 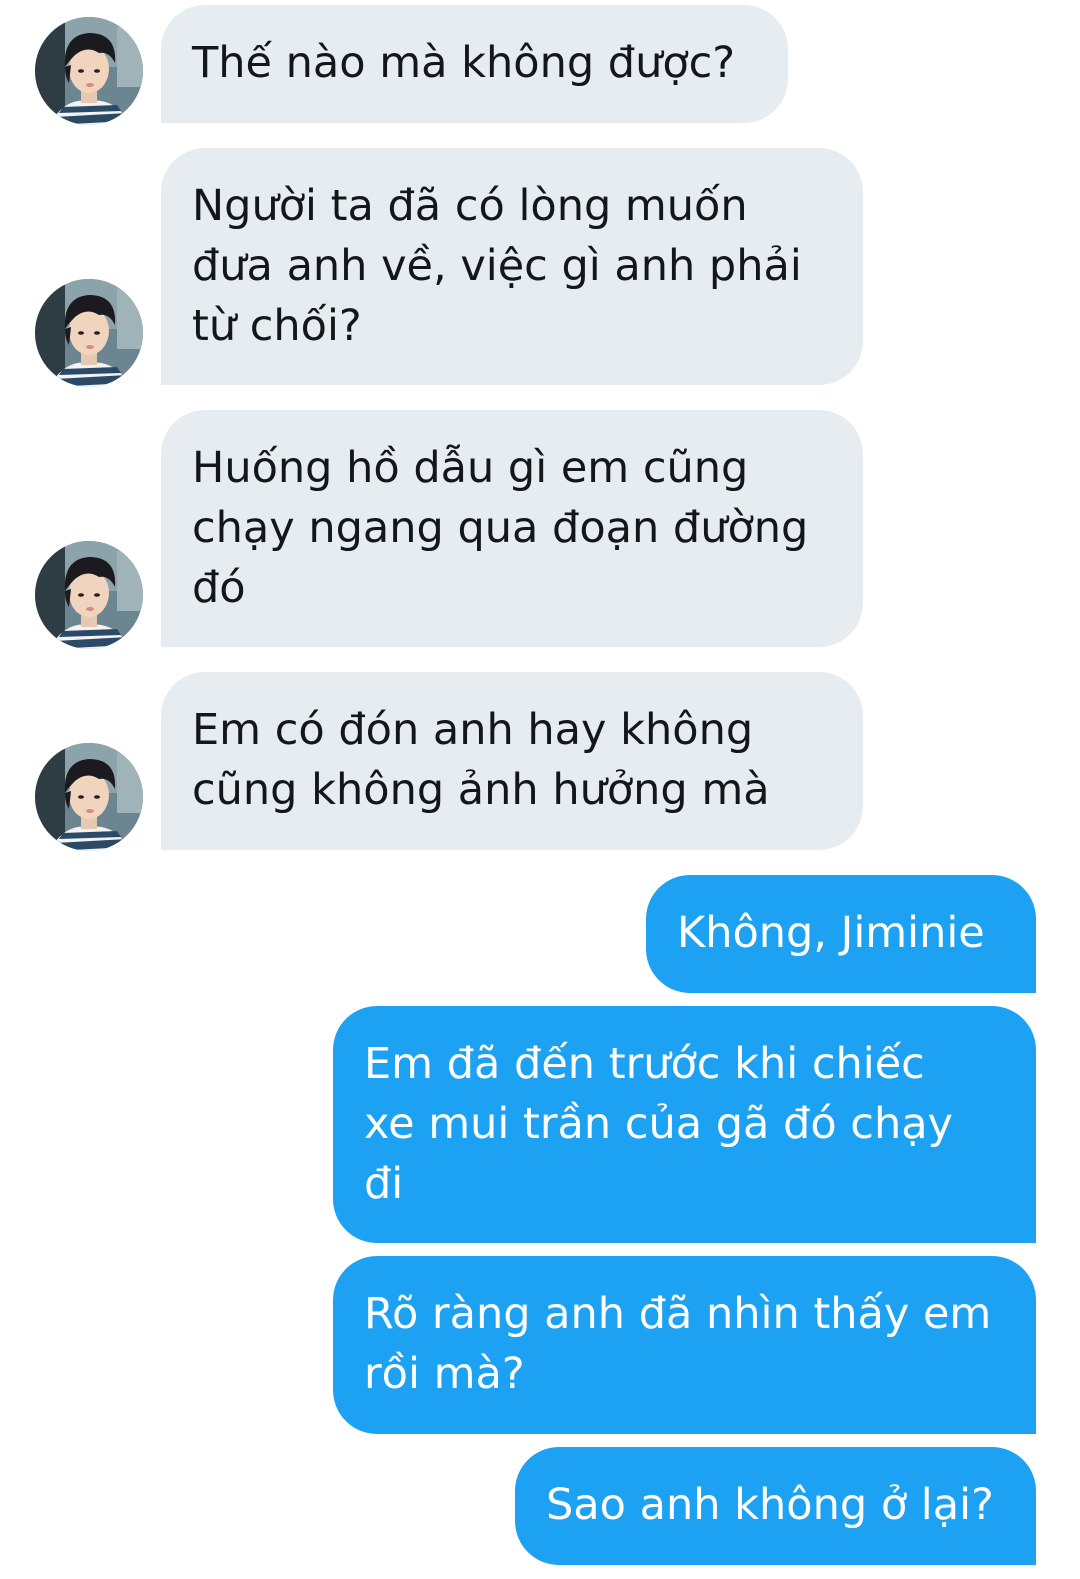 I want to click on outgoing-message-1: Không, Jiminie, so click(x=841, y=934).